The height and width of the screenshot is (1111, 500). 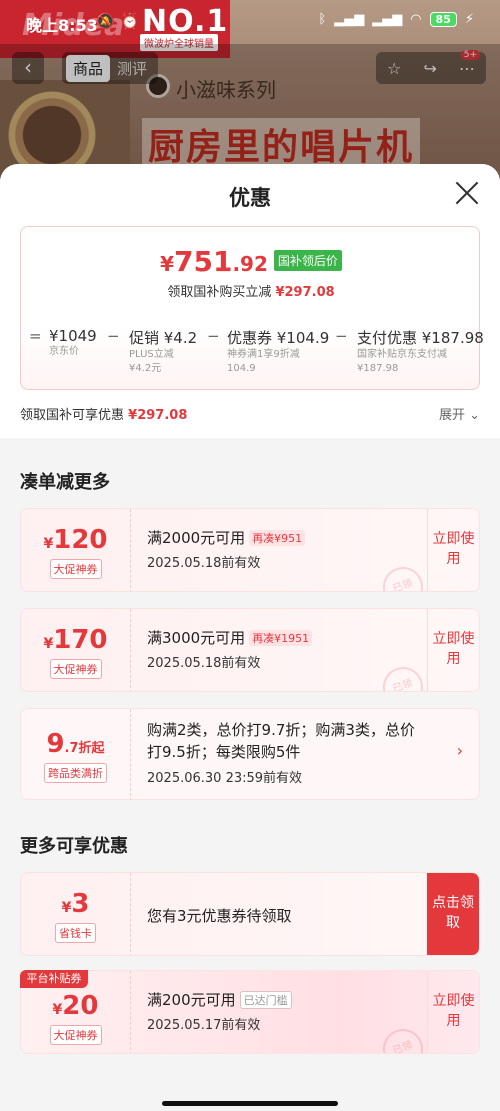 I want to click on saving-summary: 领取国补可享优惠 ¥297.08 展开 ⌄, so click(x=250, y=414).